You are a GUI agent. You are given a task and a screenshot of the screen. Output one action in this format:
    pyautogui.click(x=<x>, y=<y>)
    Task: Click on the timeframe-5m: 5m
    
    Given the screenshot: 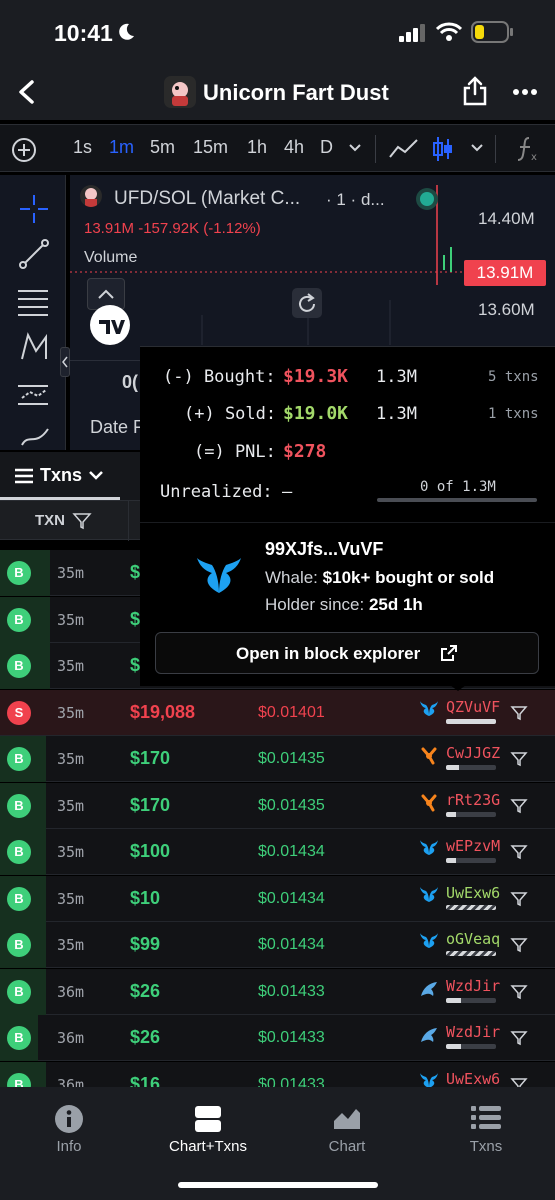 What is the action you would take?
    pyautogui.click(x=162, y=147)
    